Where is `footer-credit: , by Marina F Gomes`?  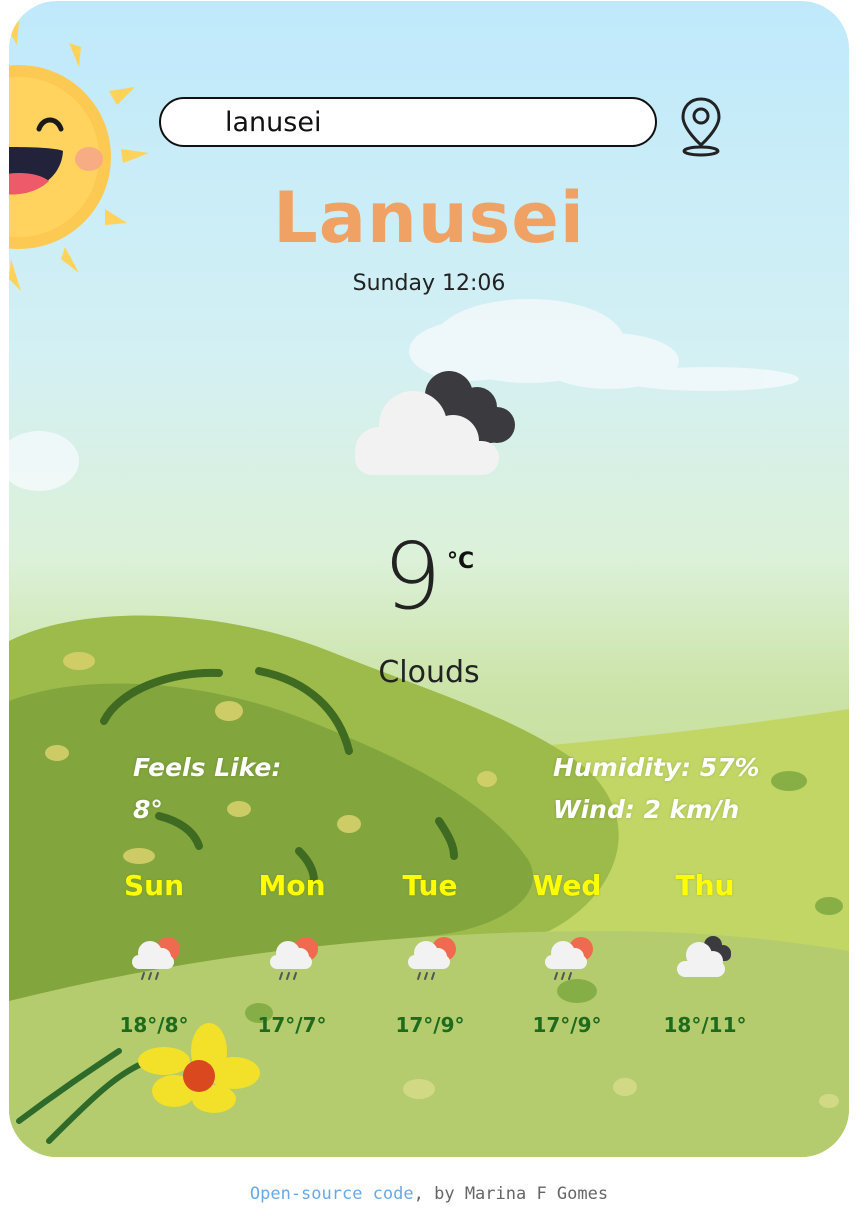
footer-credit: , by Marina F Gomes is located at coordinates (511, 1194).